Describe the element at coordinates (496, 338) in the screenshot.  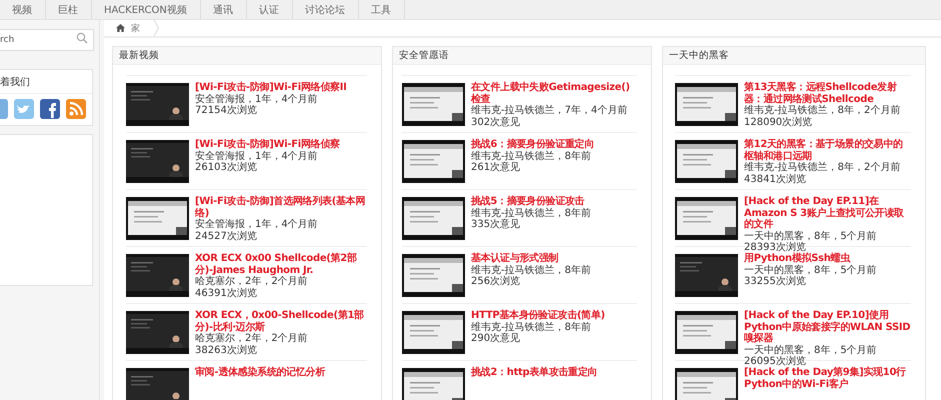
I see `view-count: 290次意见` at that location.